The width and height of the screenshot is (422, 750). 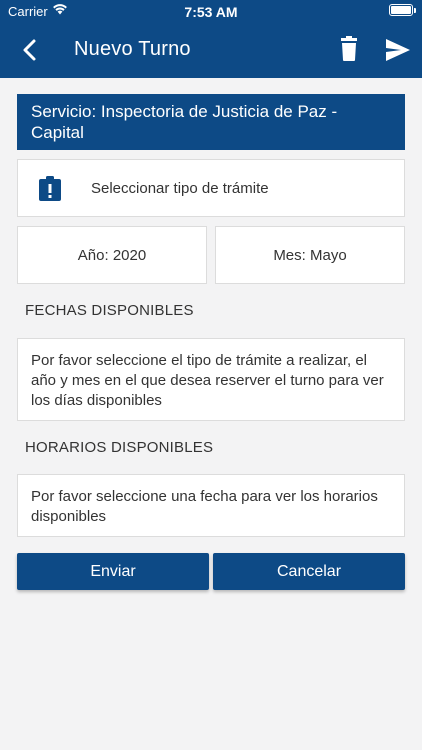 What do you see at coordinates (112, 255) in the screenshot?
I see `year-selector: Año: 2020` at bounding box center [112, 255].